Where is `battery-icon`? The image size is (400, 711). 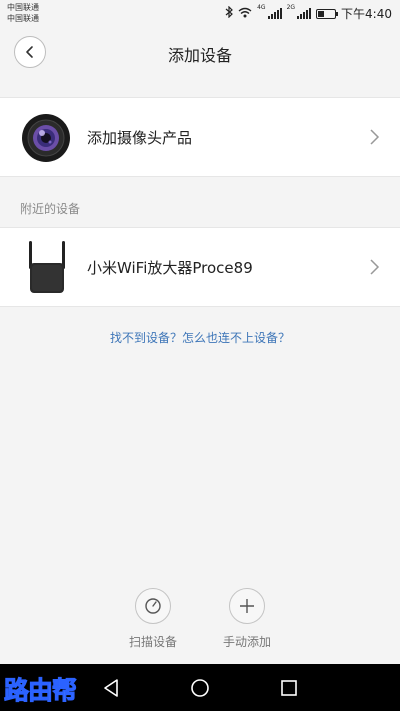 battery-icon is located at coordinates (327, 13).